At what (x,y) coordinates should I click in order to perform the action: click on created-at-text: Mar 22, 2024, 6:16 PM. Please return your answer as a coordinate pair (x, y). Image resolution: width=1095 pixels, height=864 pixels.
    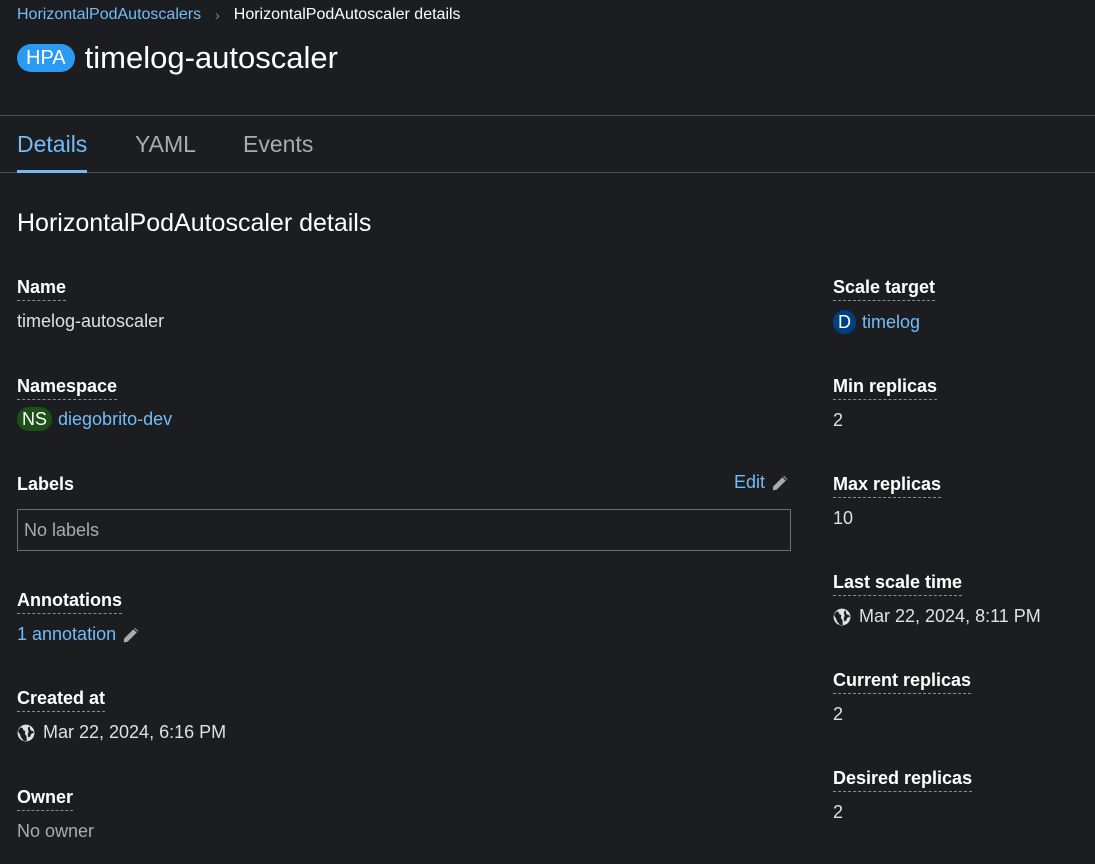
    Looking at the image, I should click on (135, 732).